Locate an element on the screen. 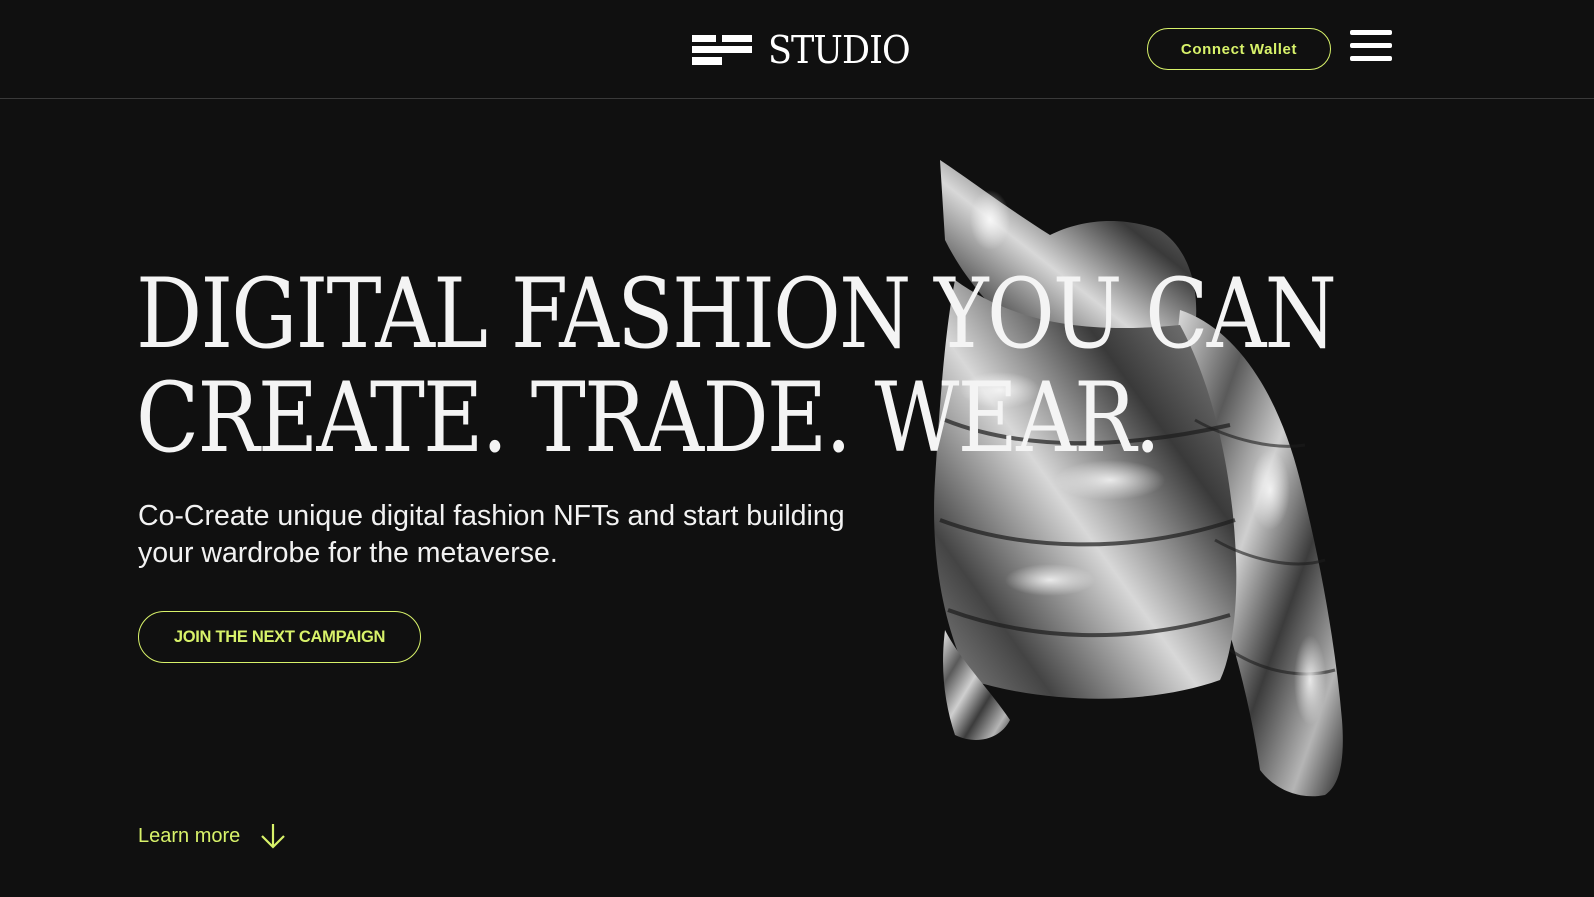 The height and width of the screenshot is (897, 1594). brand-name: STUDIO is located at coordinates (839, 50).